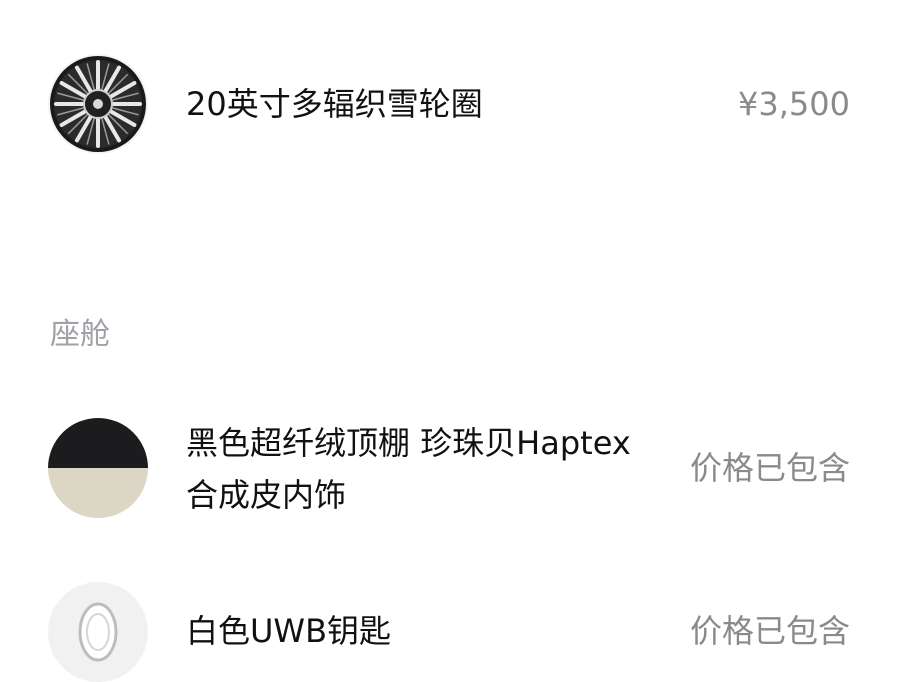 This screenshot has width=900, height=682. What do you see at coordinates (98, 493) in the screenshot?
I see `trim-swatch` at bounding box center [98, 493].